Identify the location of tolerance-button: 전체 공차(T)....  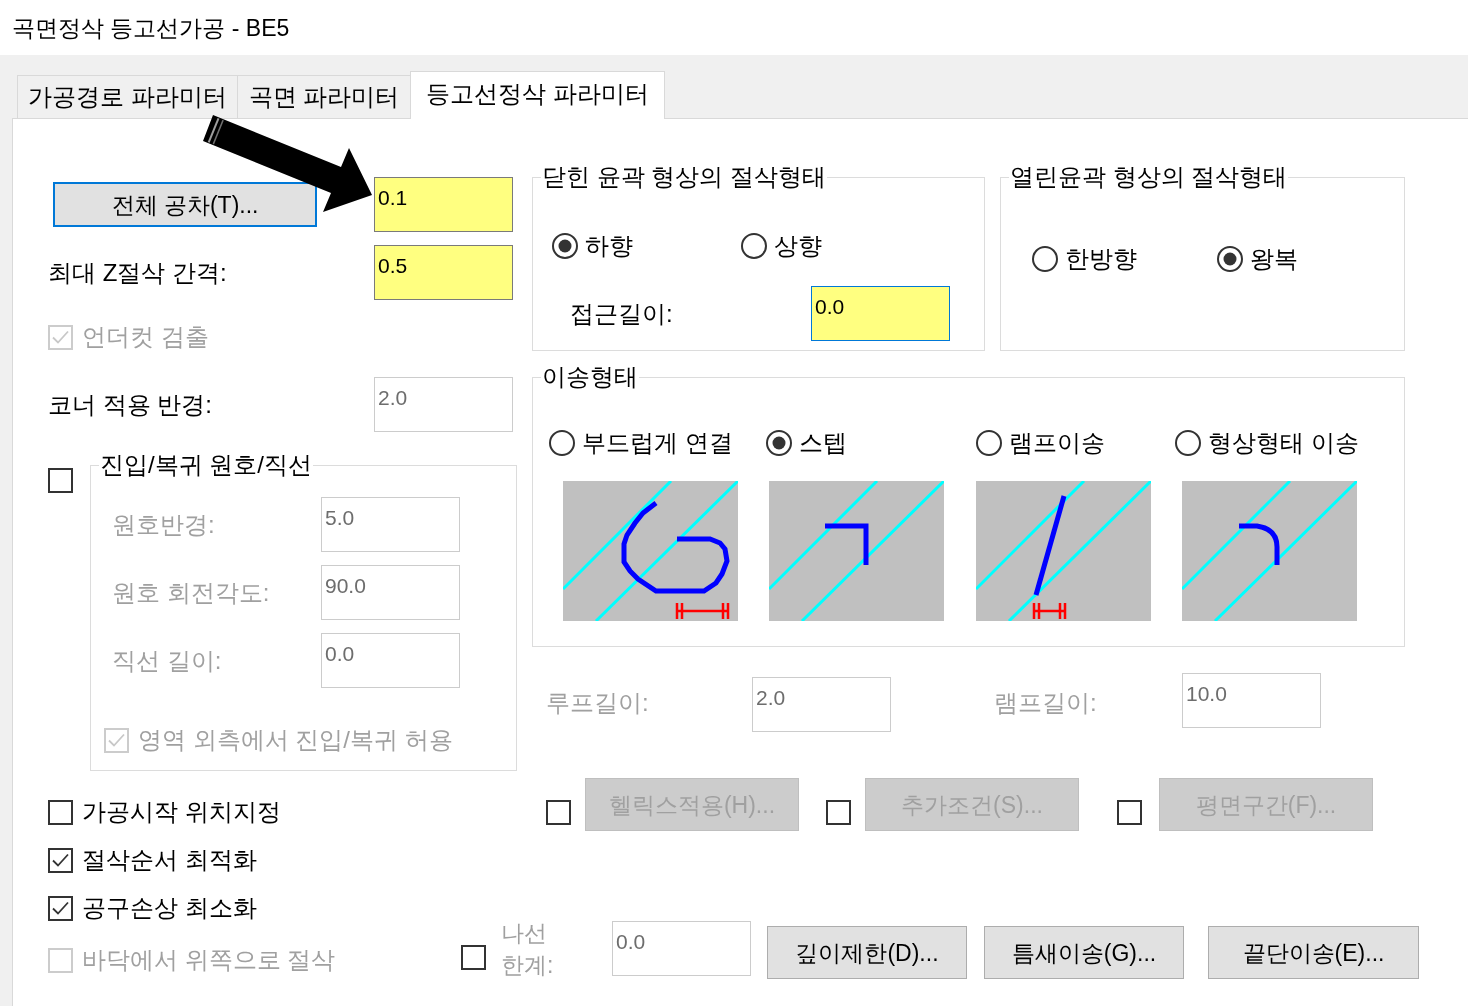
(185, 204).